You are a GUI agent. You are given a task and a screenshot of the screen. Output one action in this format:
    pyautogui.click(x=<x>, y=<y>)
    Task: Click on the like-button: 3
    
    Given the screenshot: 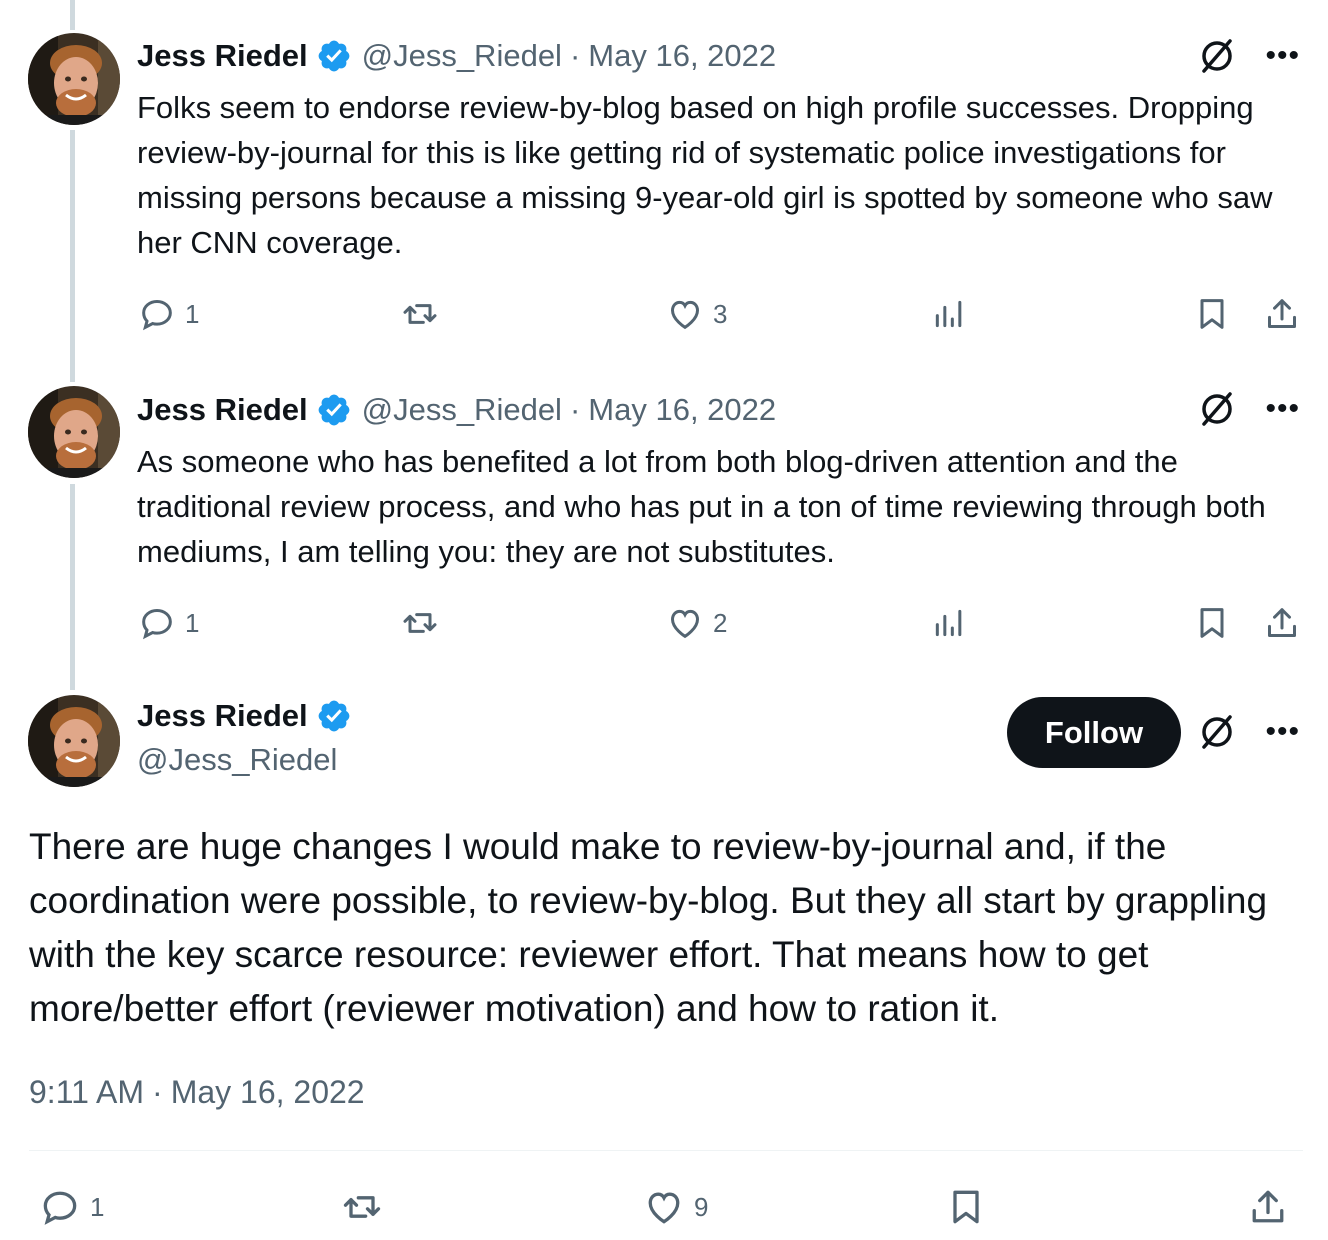 What is the action you would take?
    pyautogui.click(x=696, y=314)
    